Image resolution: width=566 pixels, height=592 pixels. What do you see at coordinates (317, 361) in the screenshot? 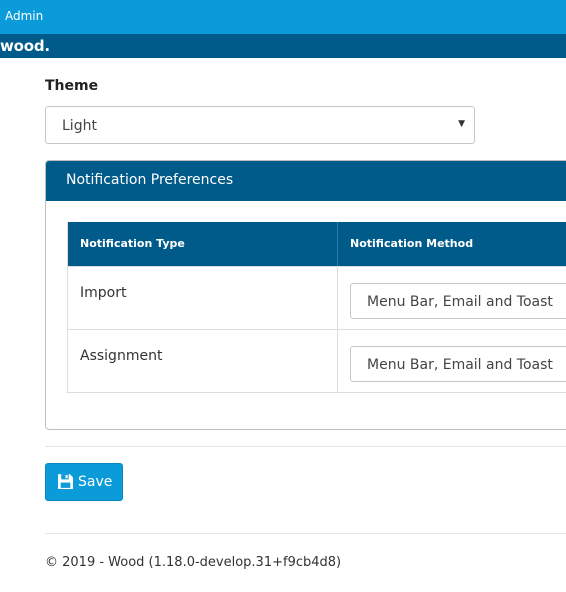
I see `table-row: Assignment Menu Bar, Email and Toast` at bounding box center [317, 361].